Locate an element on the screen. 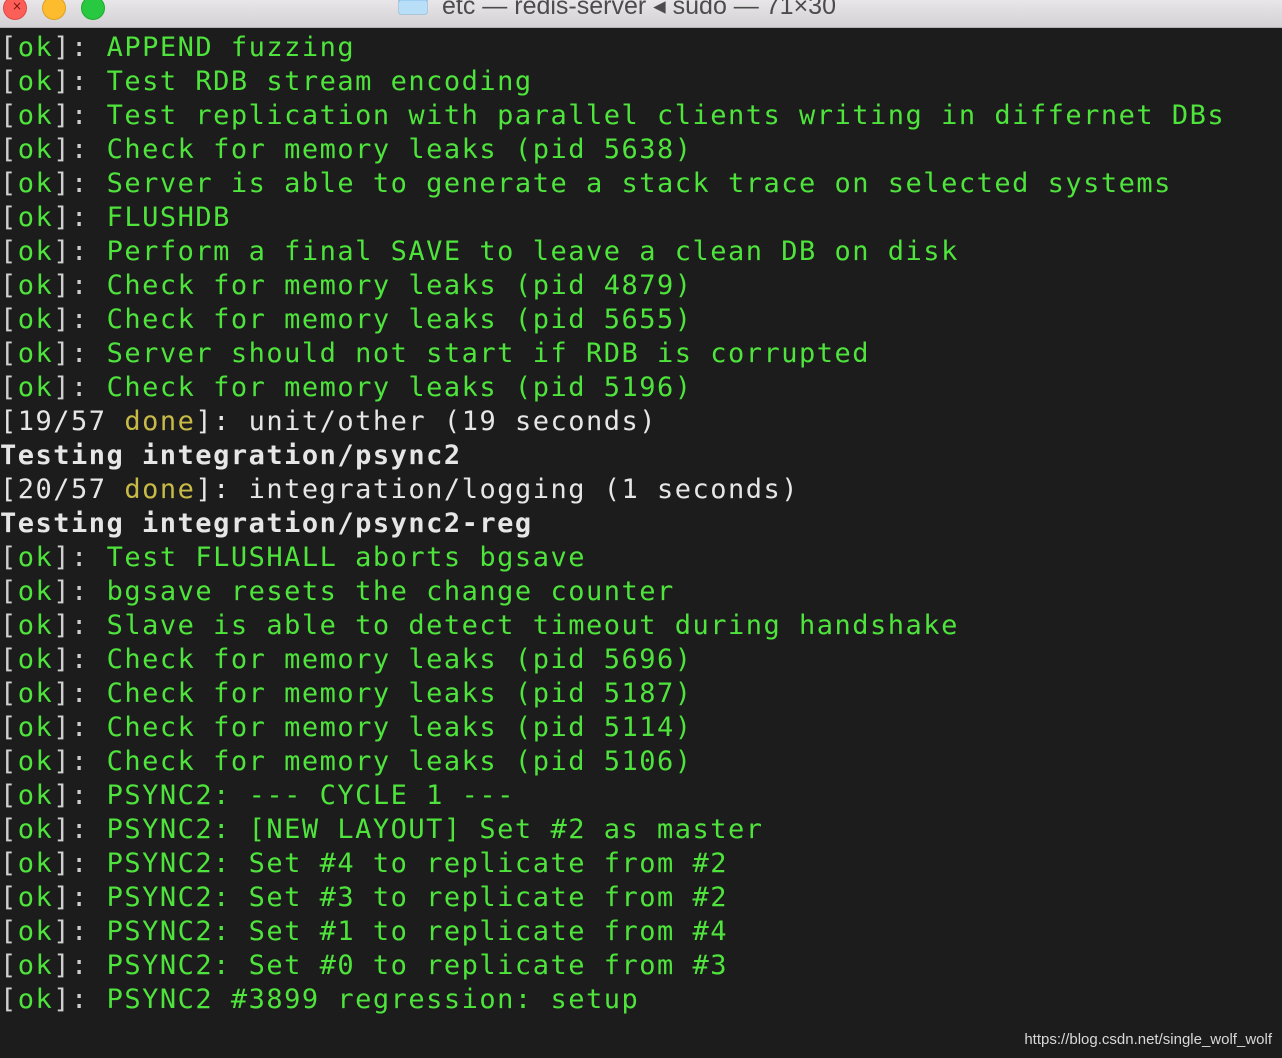  terminal-line: [ok]: PSYNC2: --- CYCLE 1 --- is located at coordinates (641, 796).